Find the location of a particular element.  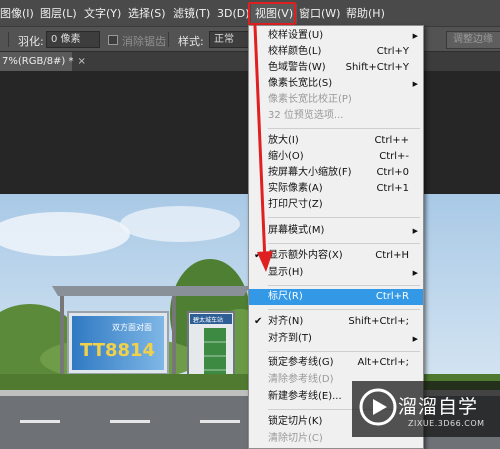

document-tab-title: 7%(RGB/8#) * is located at coordinates (38, 61).